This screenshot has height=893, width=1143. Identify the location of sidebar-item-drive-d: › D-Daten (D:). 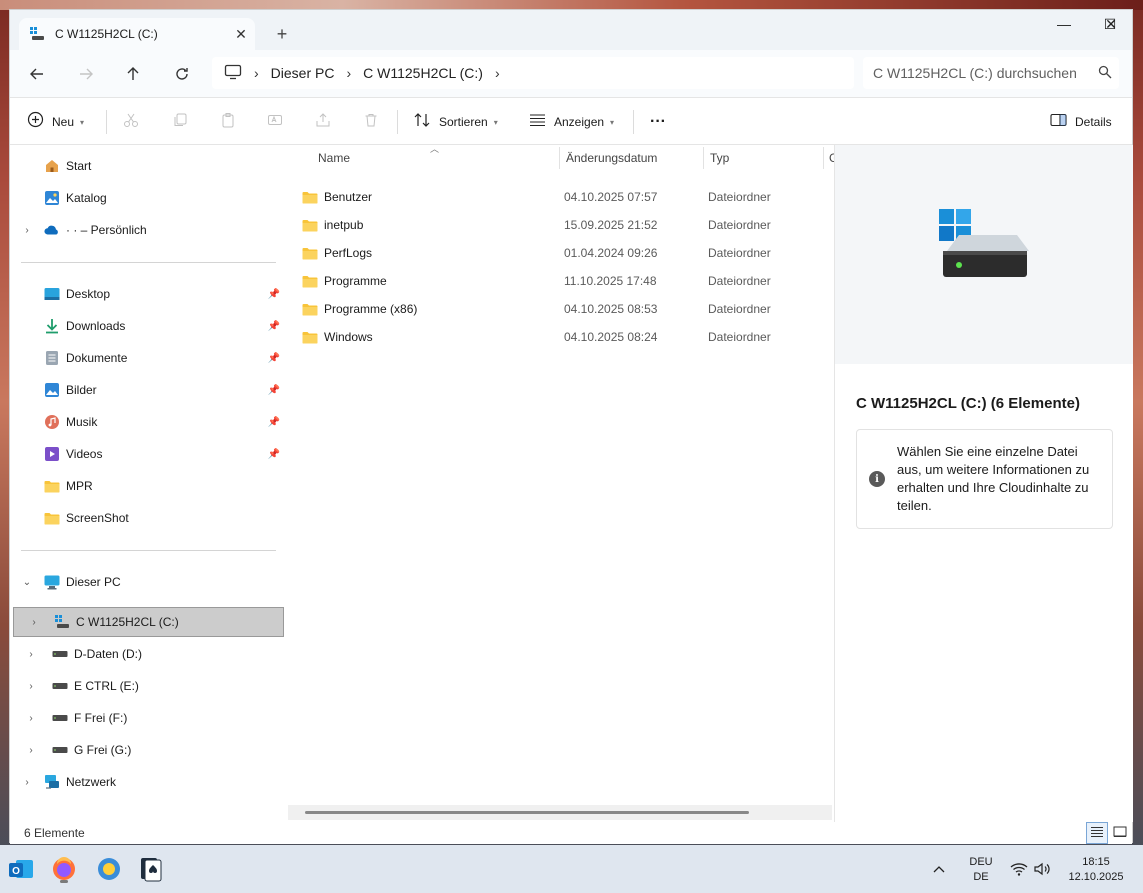
(148, 654).